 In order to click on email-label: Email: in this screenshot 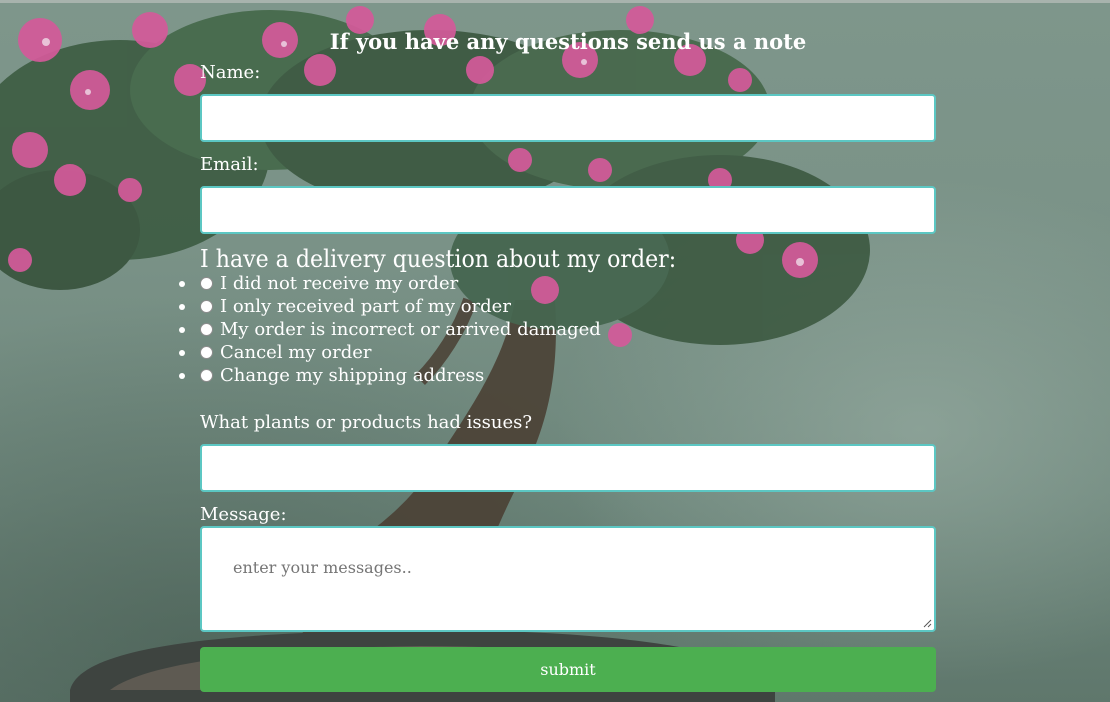, I will do `click(229, 164)`.